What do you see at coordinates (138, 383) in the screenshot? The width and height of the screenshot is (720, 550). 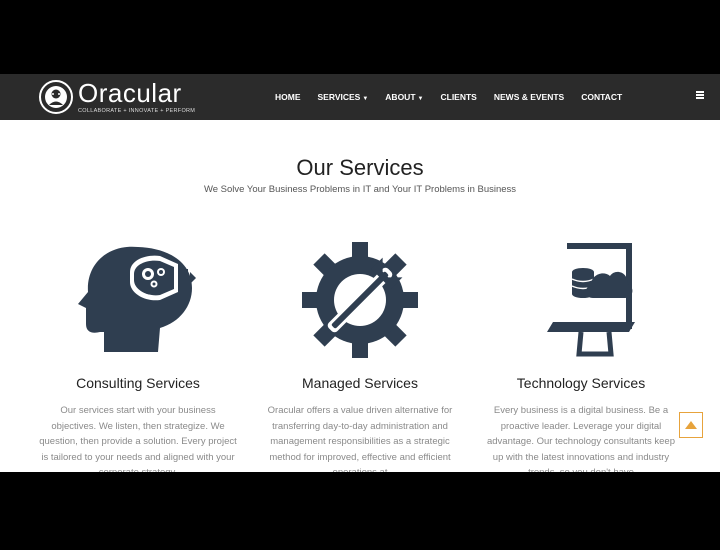 I see `service-title: Consulting Services` at bounding box center [138, 383].